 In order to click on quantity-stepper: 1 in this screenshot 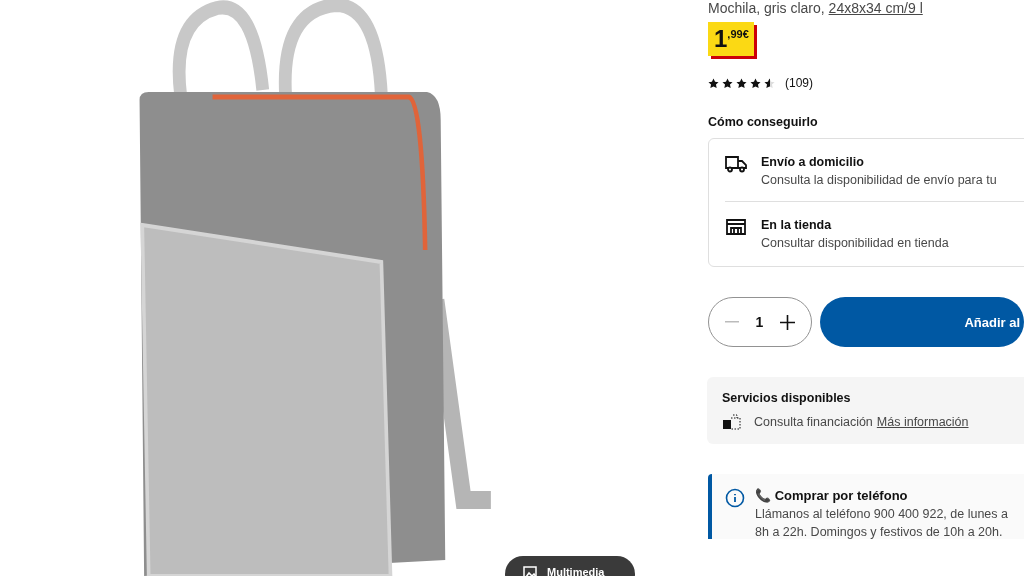, I will do `click(760, 322)`.